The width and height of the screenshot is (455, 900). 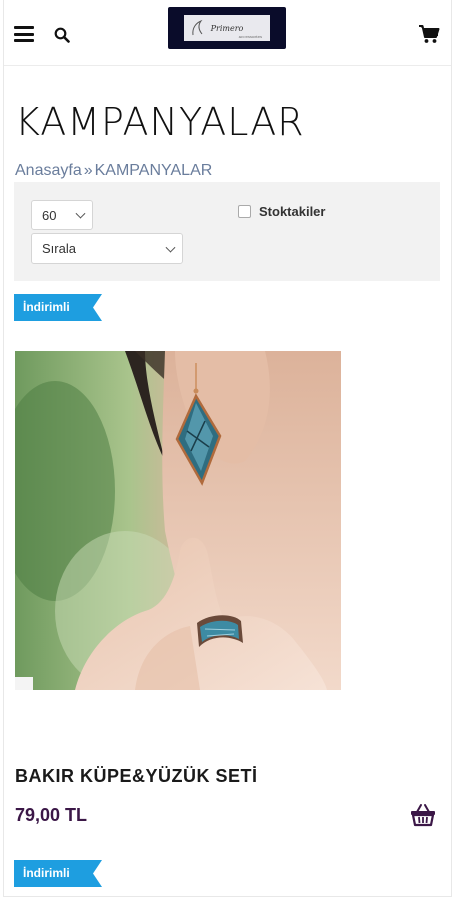 What do you see at coordinates (429, 34) in the screenshot?
I see `shopping-cart-icon` at bounding box center [429, 34].